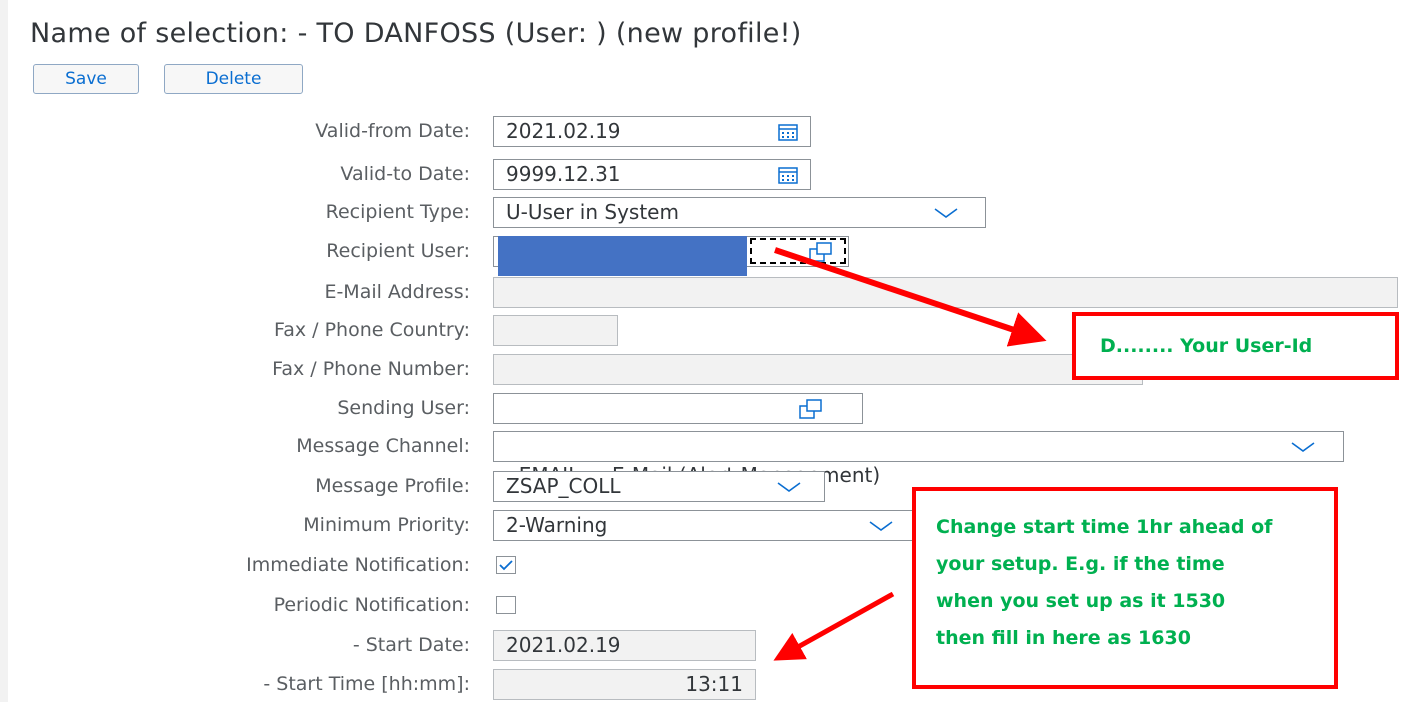 This screenshot has width=1405, height=702. What do you see at coordinates (624, 645) in the screenshot?
I see `start-date-field: 2021.02.19` at bounding box center [624, 645].